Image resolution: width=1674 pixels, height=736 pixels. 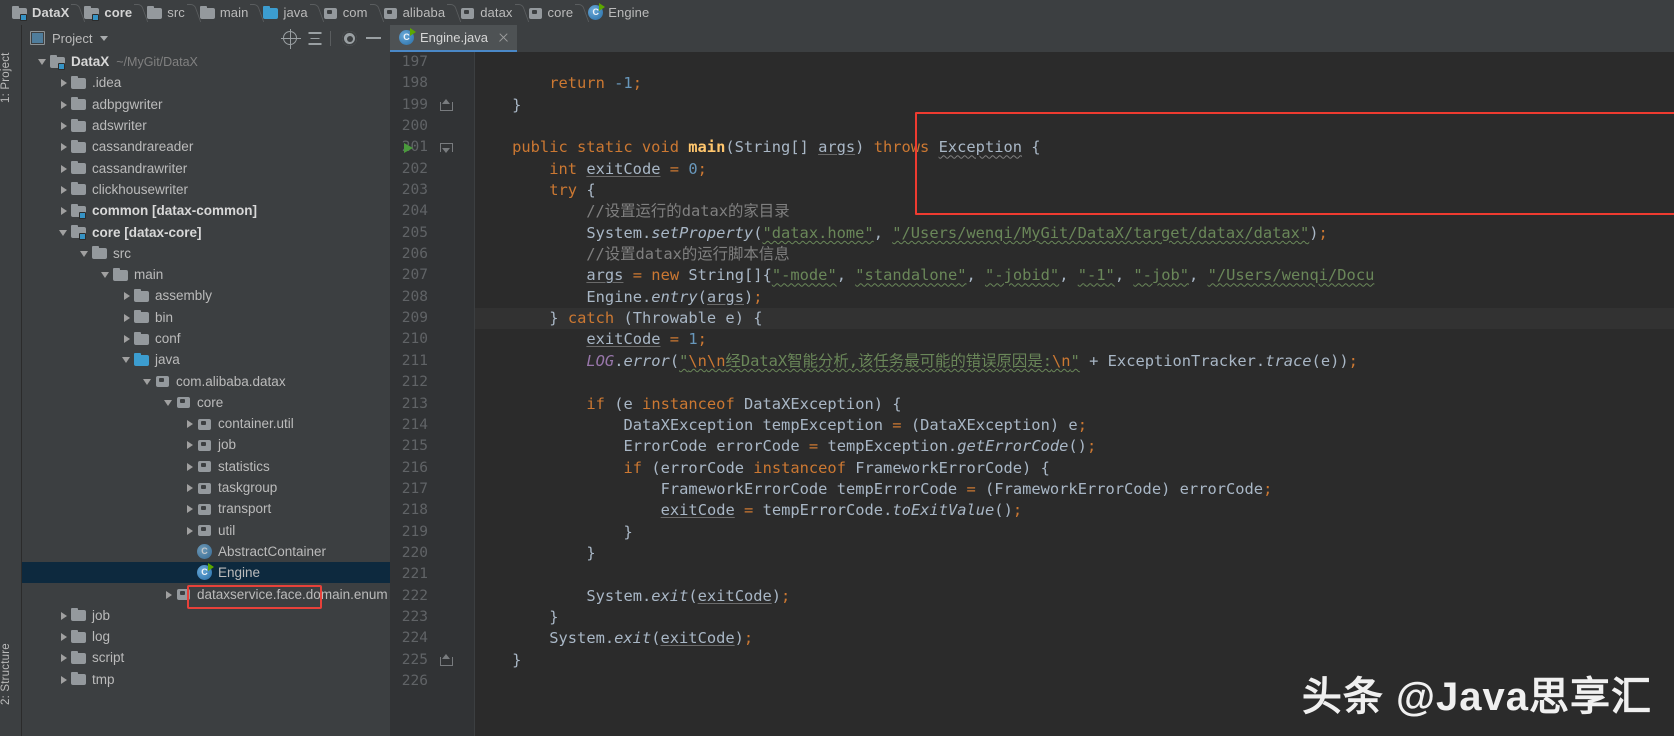 I want to click on tree-node-datax: DataX ~/MyGit/DataX, so click(x=206, y=61).